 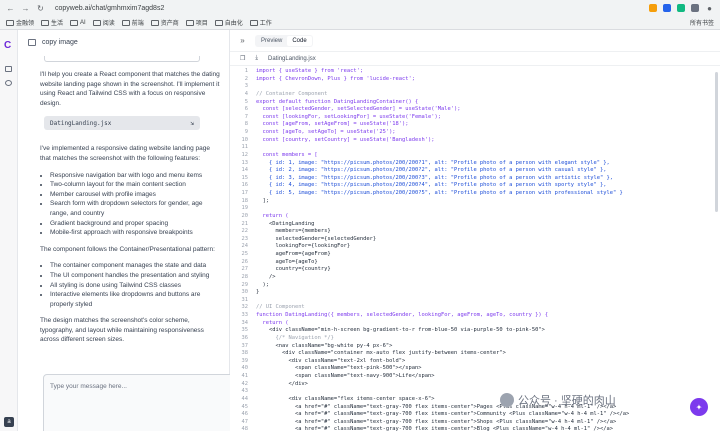 What do you see at coordinates (245, 292) in the screenshot?
I see `line-number: 30` at bounding box center [245, 292].